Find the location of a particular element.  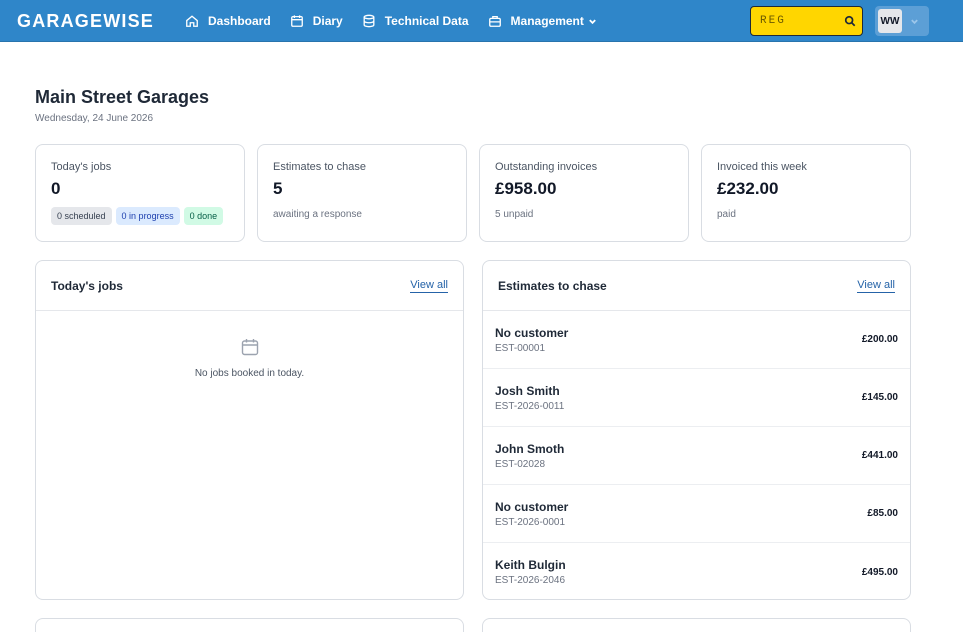

nav-technical-data-label: Technical Data is located at coordinates (426, 21).